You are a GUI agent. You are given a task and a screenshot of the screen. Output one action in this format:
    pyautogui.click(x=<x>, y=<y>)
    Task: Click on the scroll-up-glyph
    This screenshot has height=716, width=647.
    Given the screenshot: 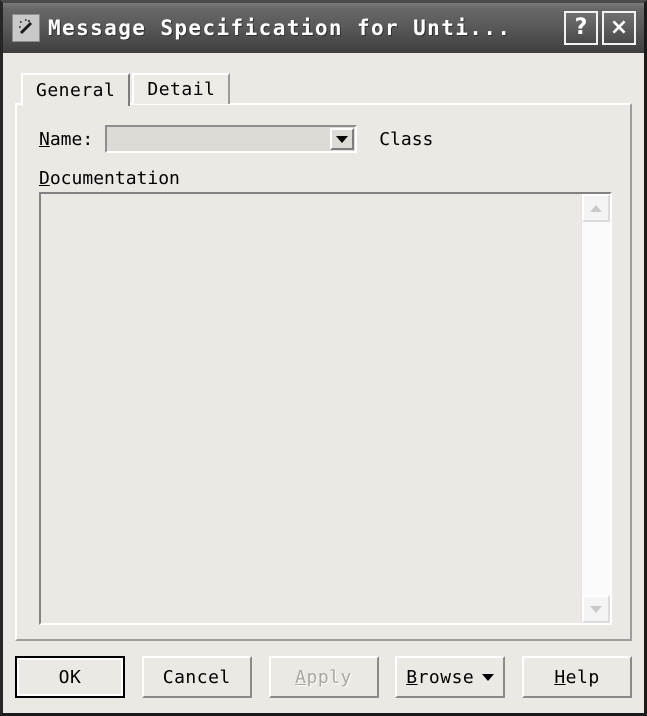 What is the action you would take?
    pyautogui.click(x=596, y=208)
    